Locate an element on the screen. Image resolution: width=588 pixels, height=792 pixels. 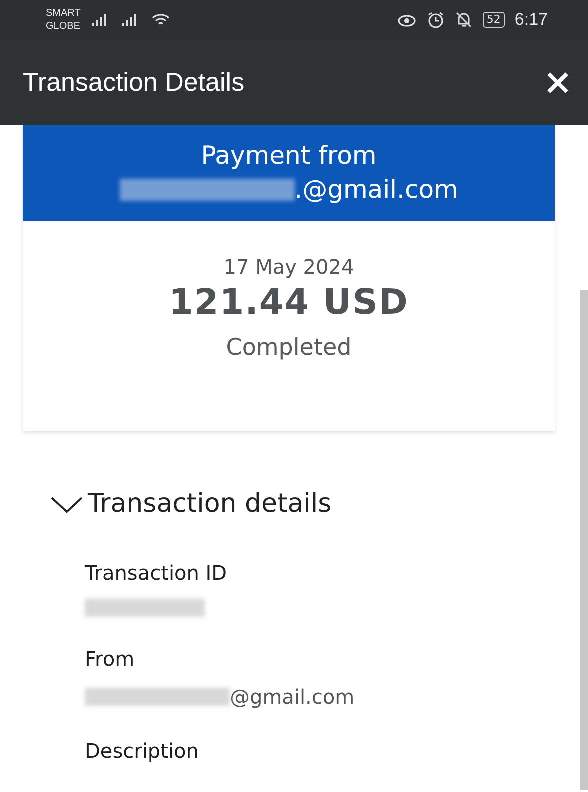
close-icon is located at coordinates (558, 82).